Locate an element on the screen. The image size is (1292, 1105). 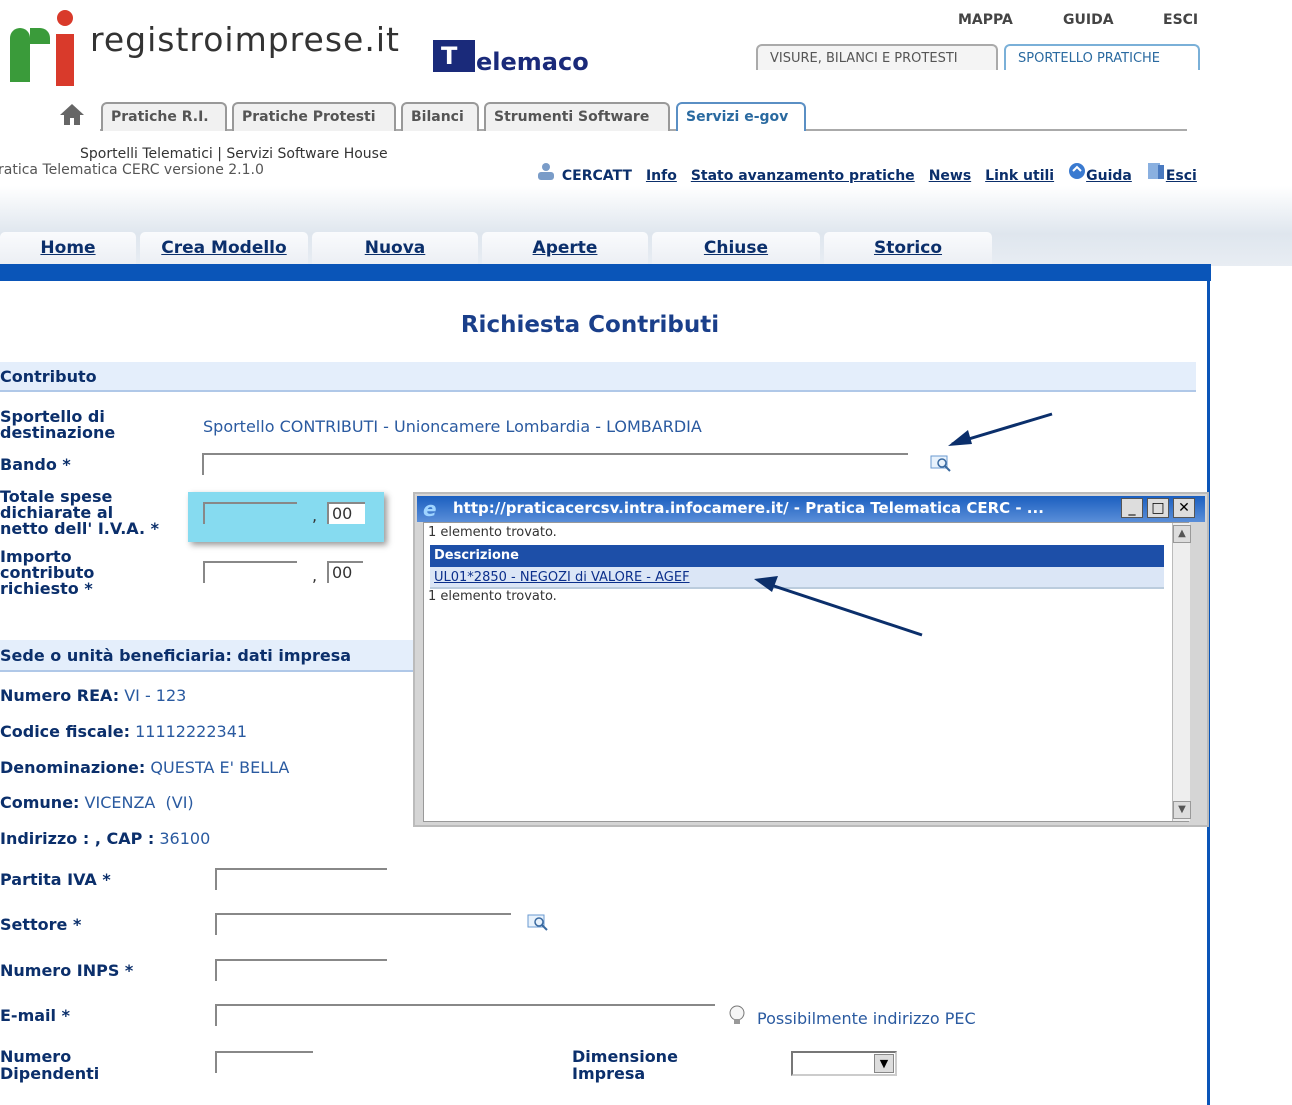
arrowhead-bando is located at coordinates (960, 438).